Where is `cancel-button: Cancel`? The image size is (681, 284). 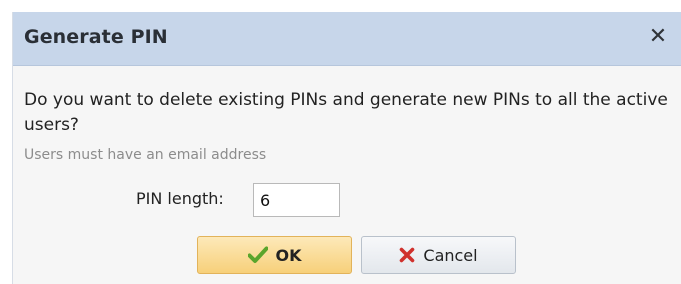
cancel-button: Cancel is located at coordinates (438, 255).